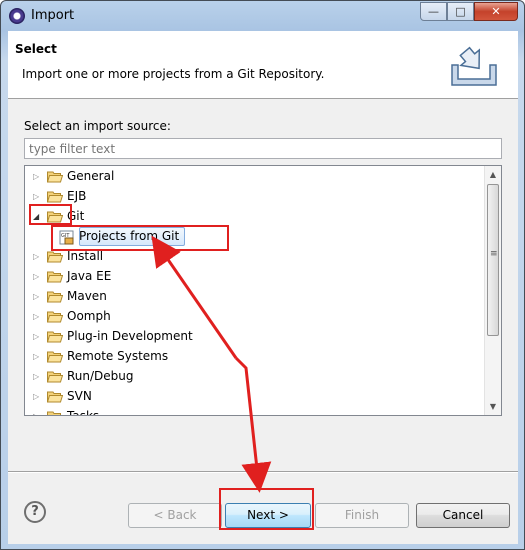  Describe the element at coordinates (91, 176) in the screenshot. I see `tree-item-label: General` at that location.